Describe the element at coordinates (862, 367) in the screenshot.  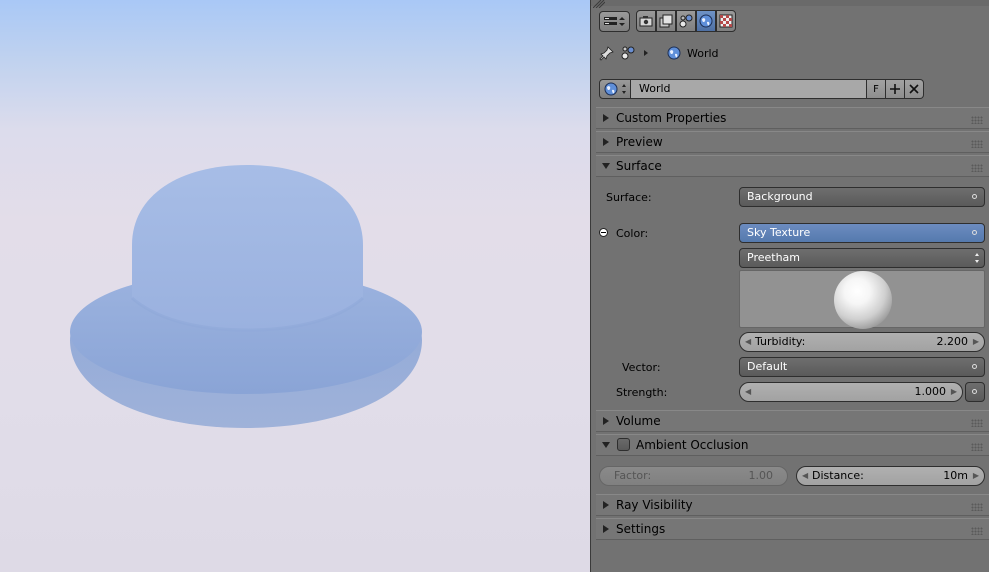
I see `vector-input-field: Default` at that location.